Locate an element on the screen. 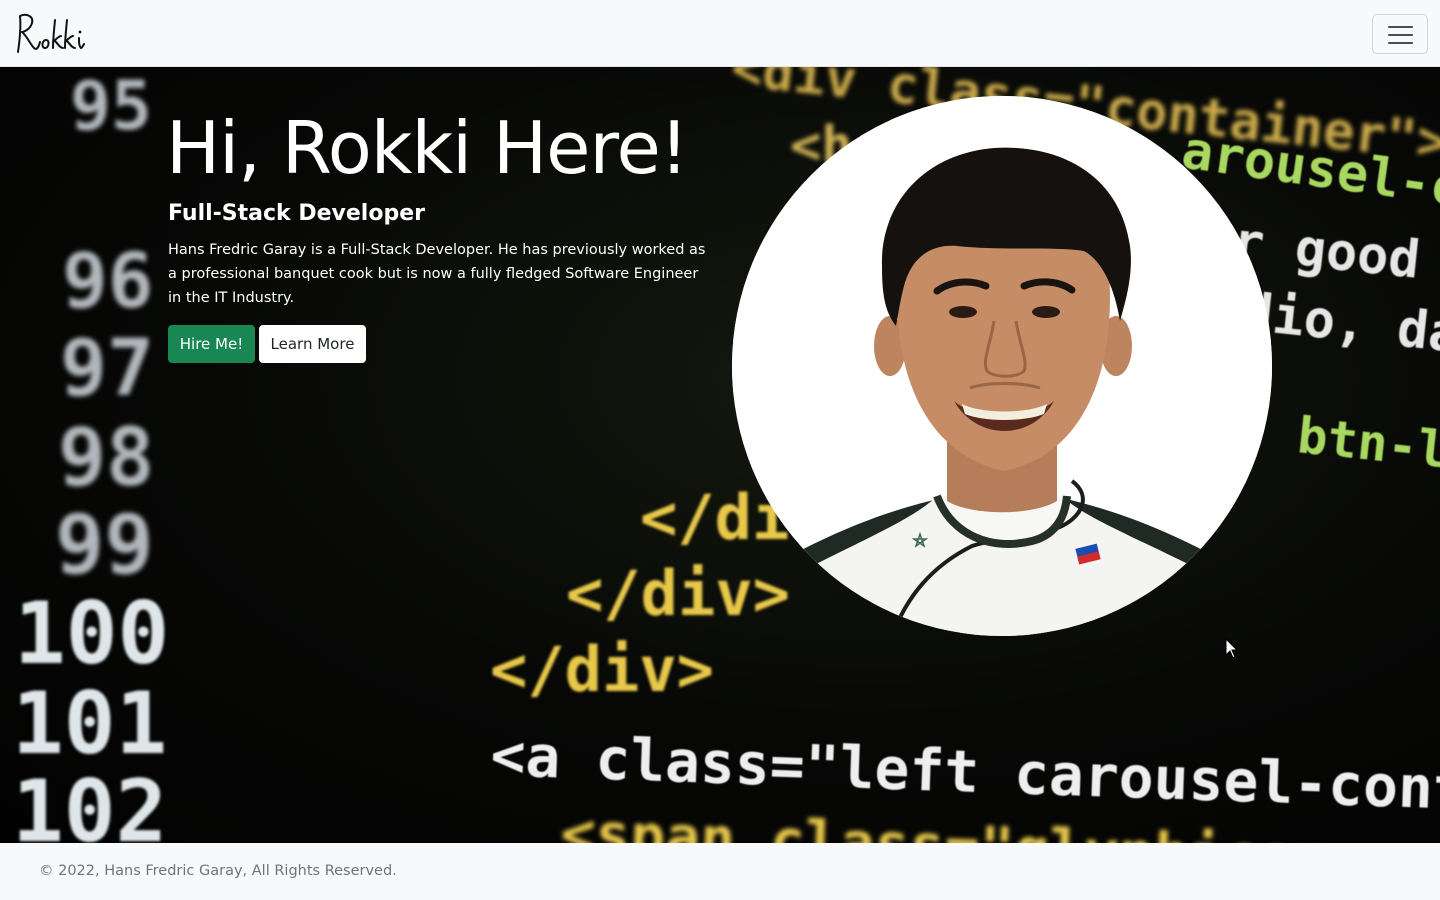 This screenshot has height=900, width=1440. rokki-signature-logo is located at coordinates (51, 33).